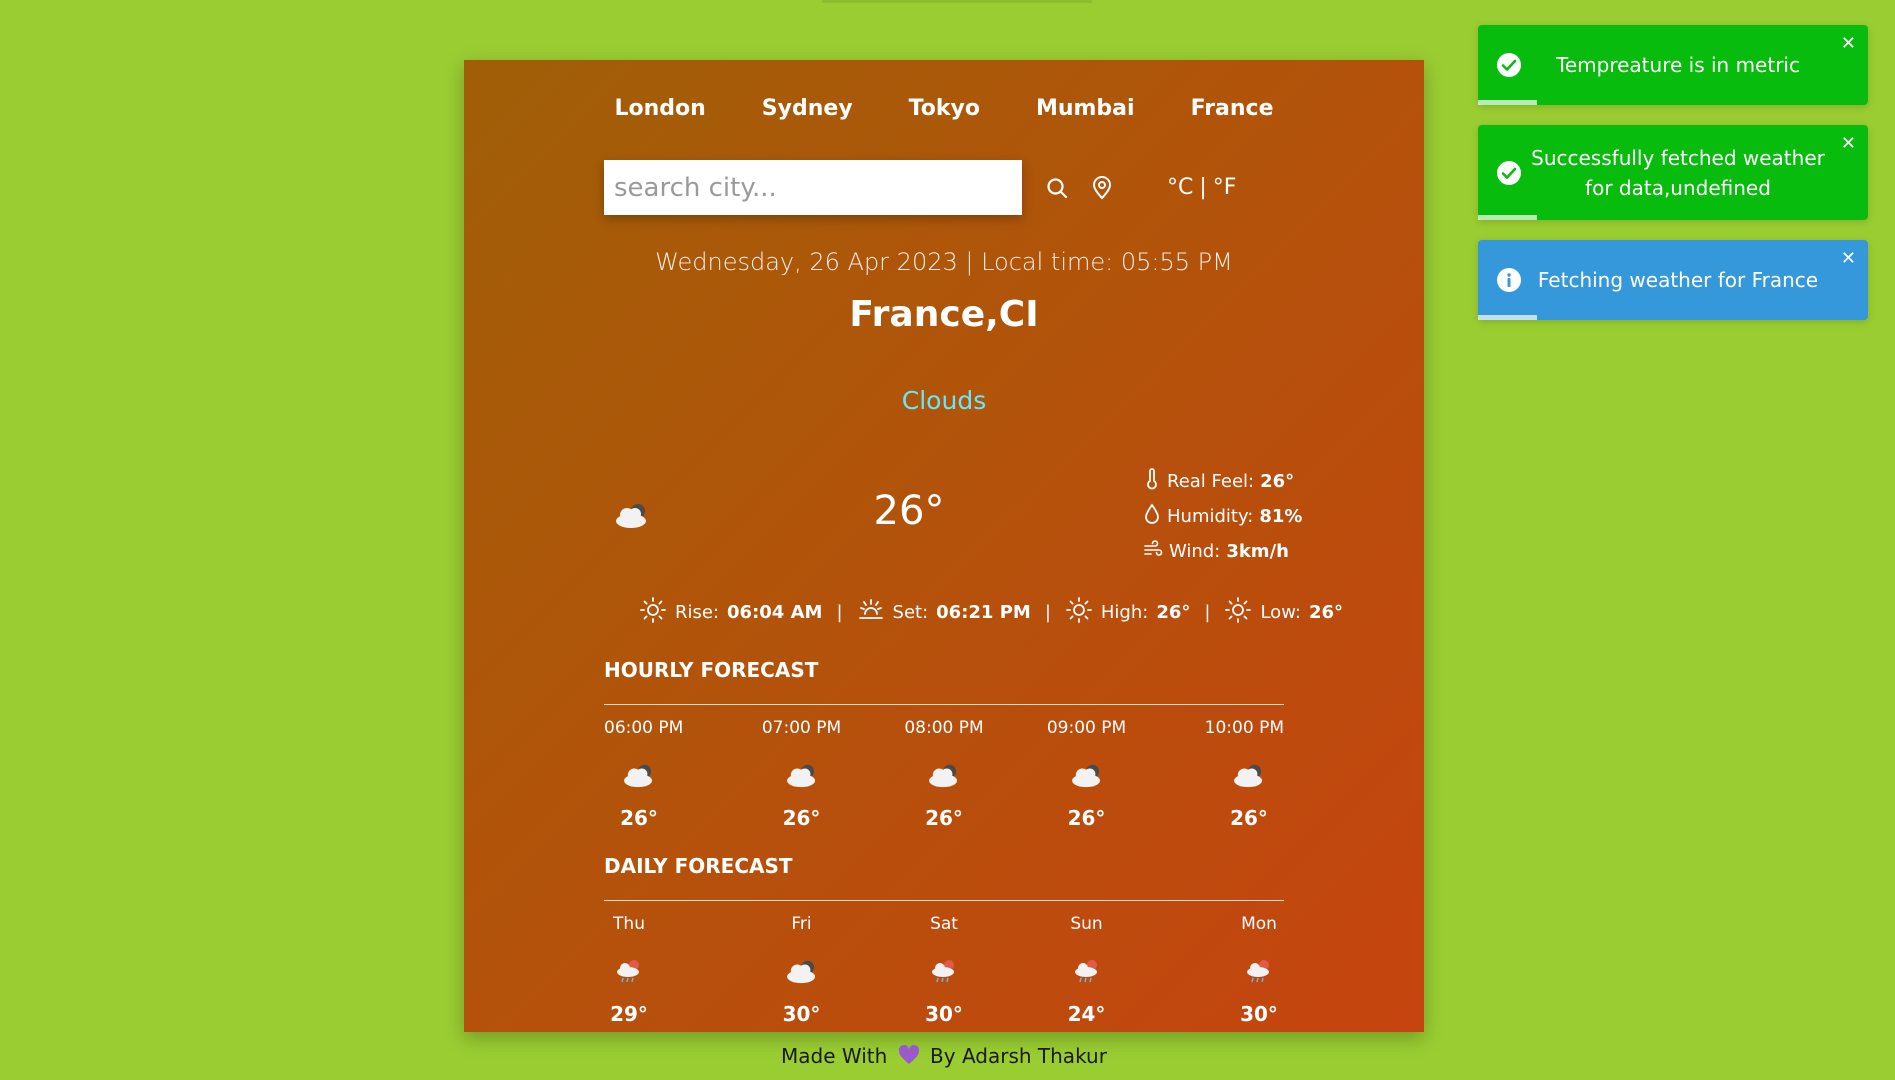 Image resolution: width=1895 pixels, height=1080 pixels. I want to click on heart-icon, so click(909, 1057).